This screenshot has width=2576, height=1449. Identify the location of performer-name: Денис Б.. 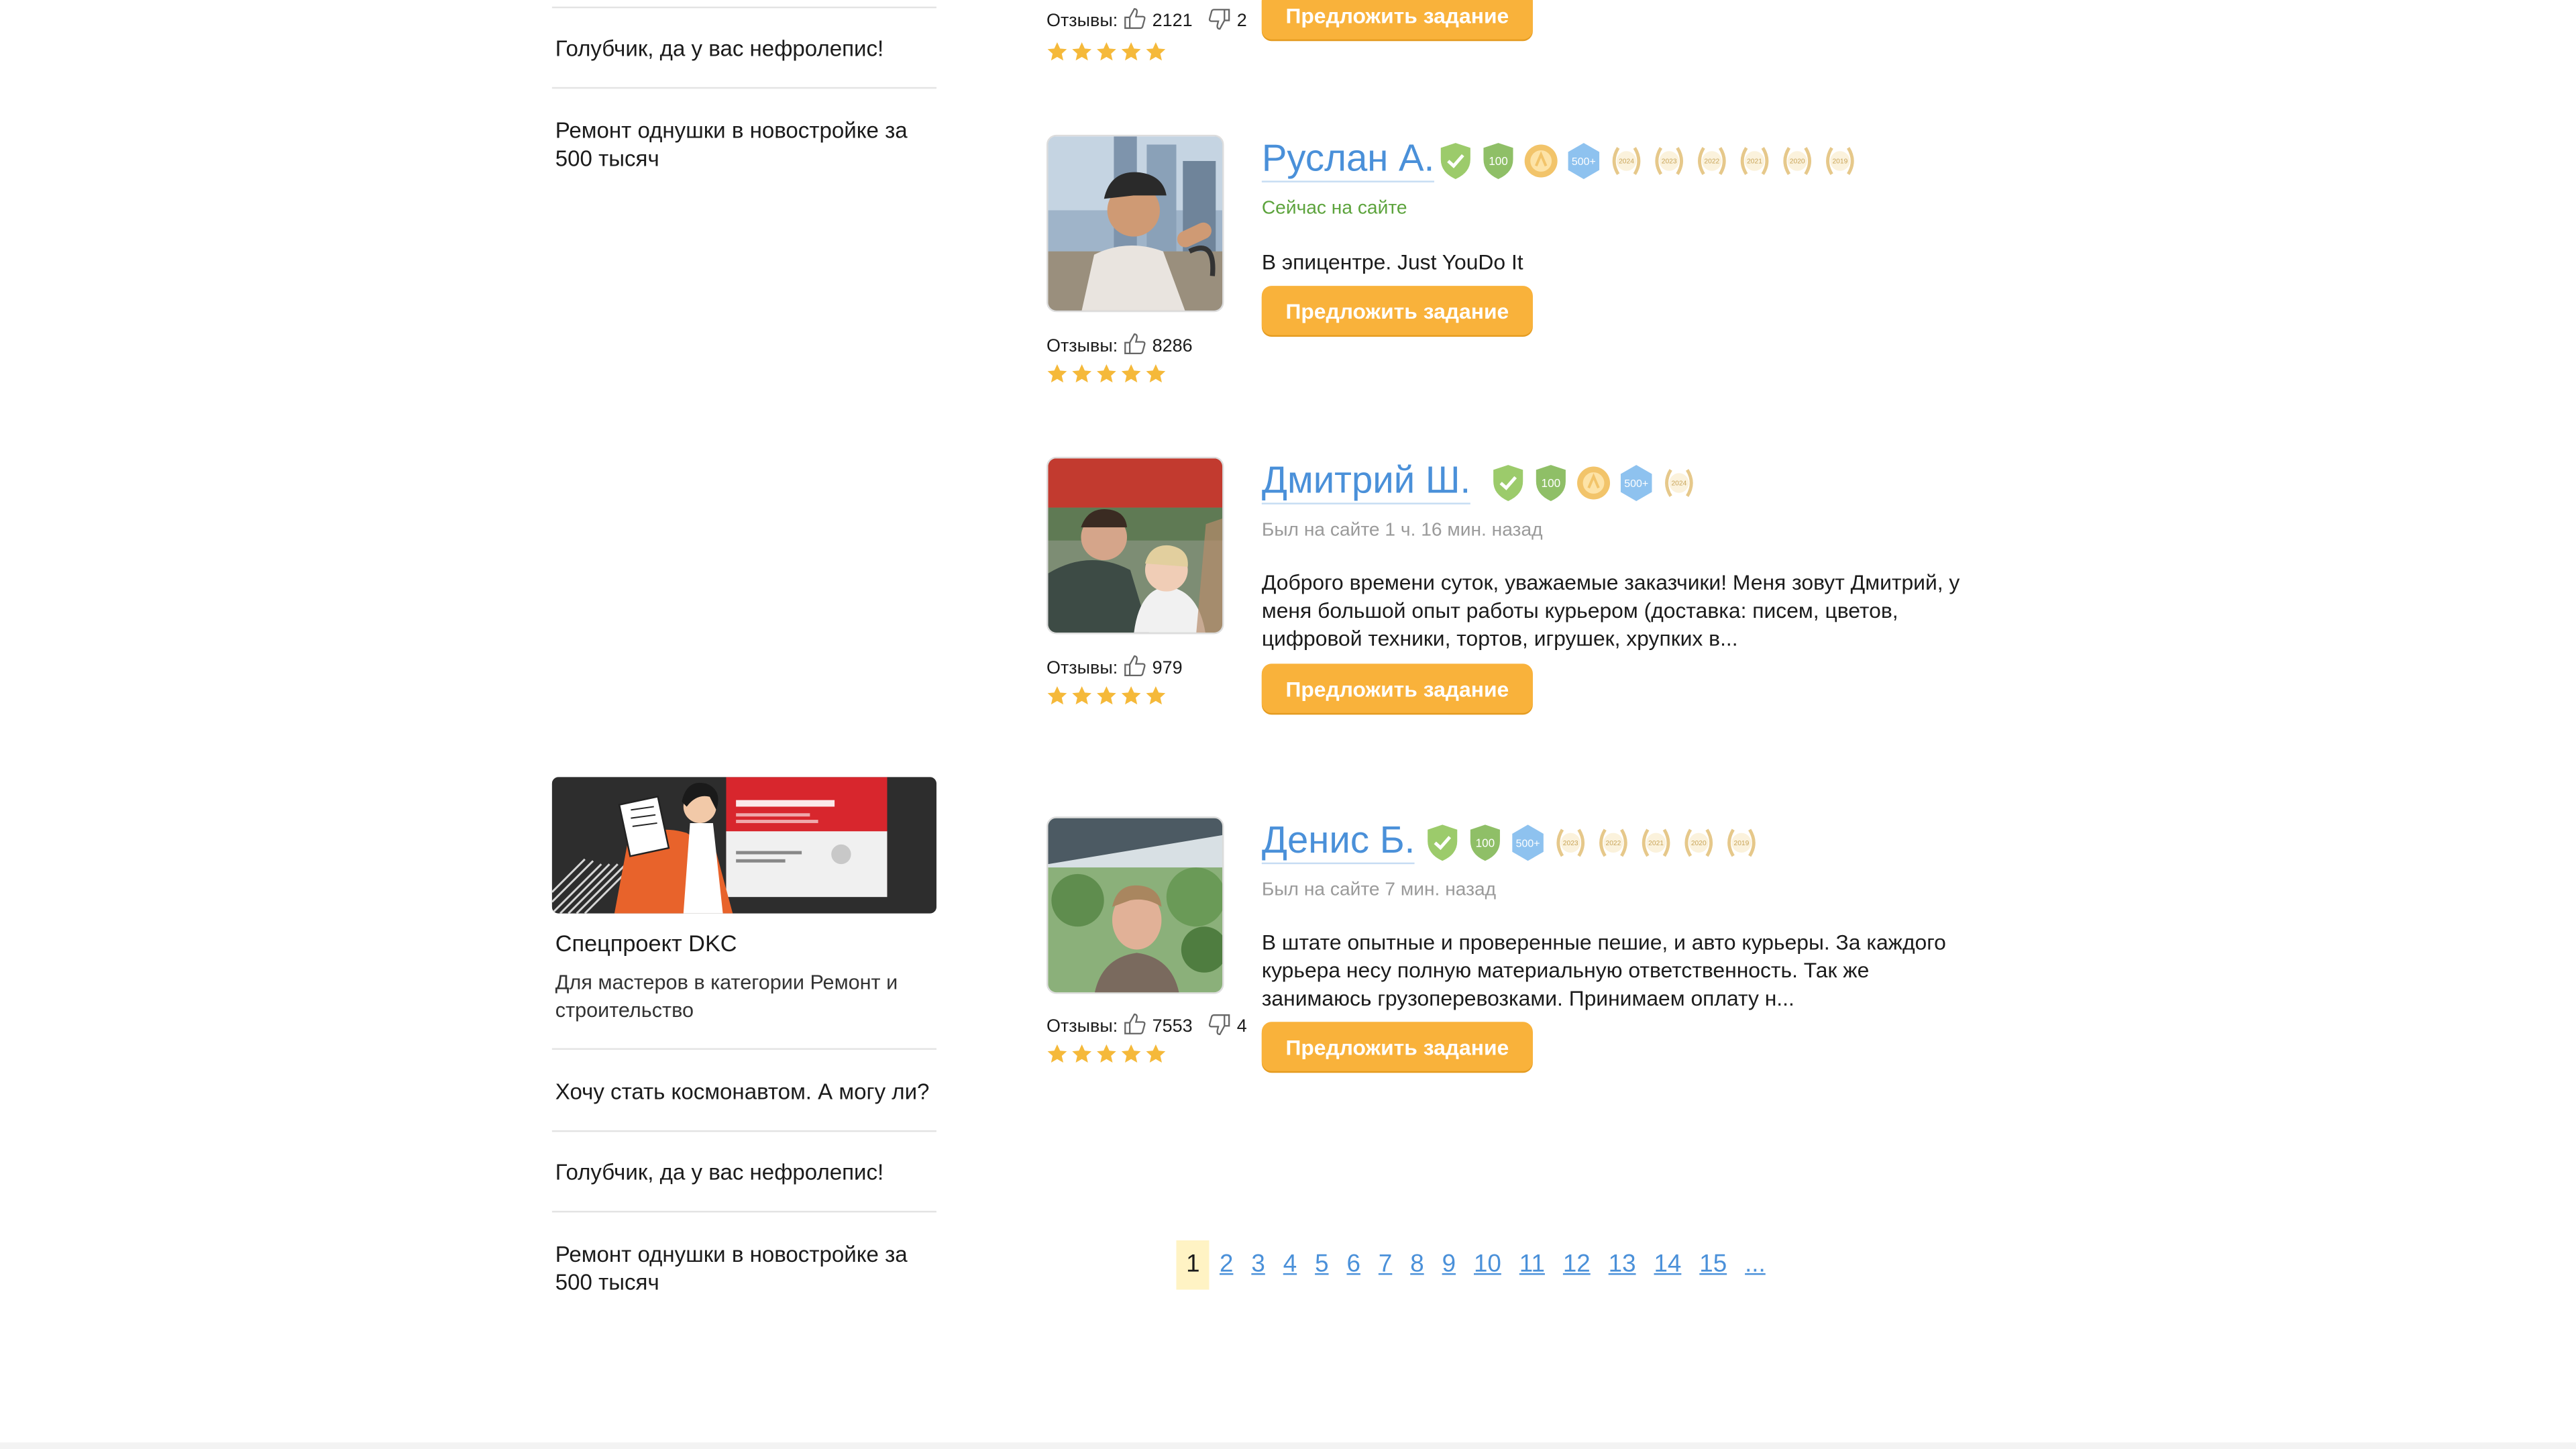
(1338, 840).